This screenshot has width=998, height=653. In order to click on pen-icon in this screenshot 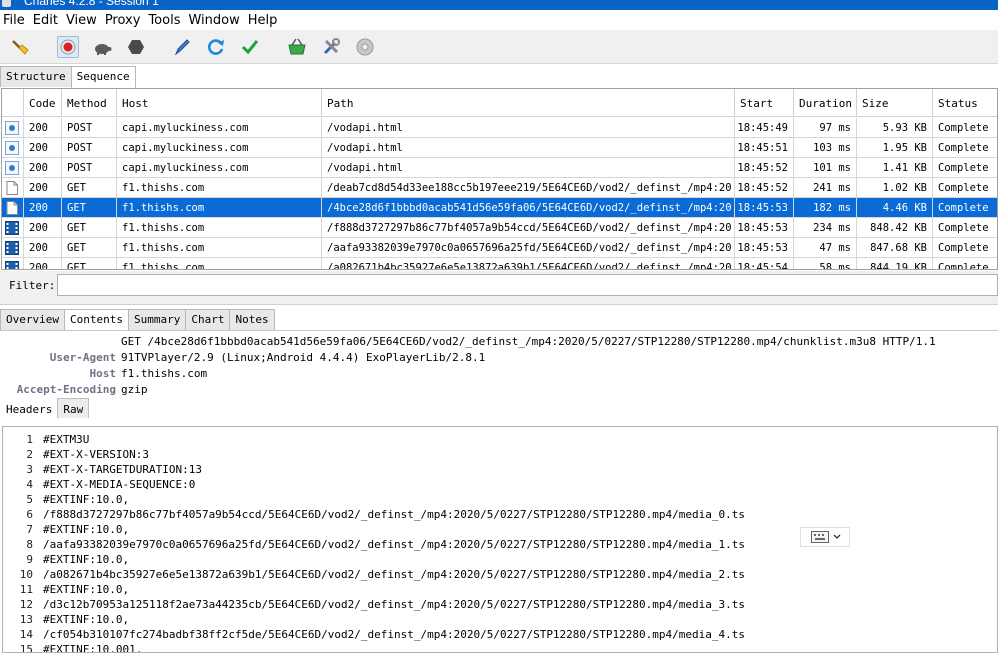, I will do `click(182, 47)`.